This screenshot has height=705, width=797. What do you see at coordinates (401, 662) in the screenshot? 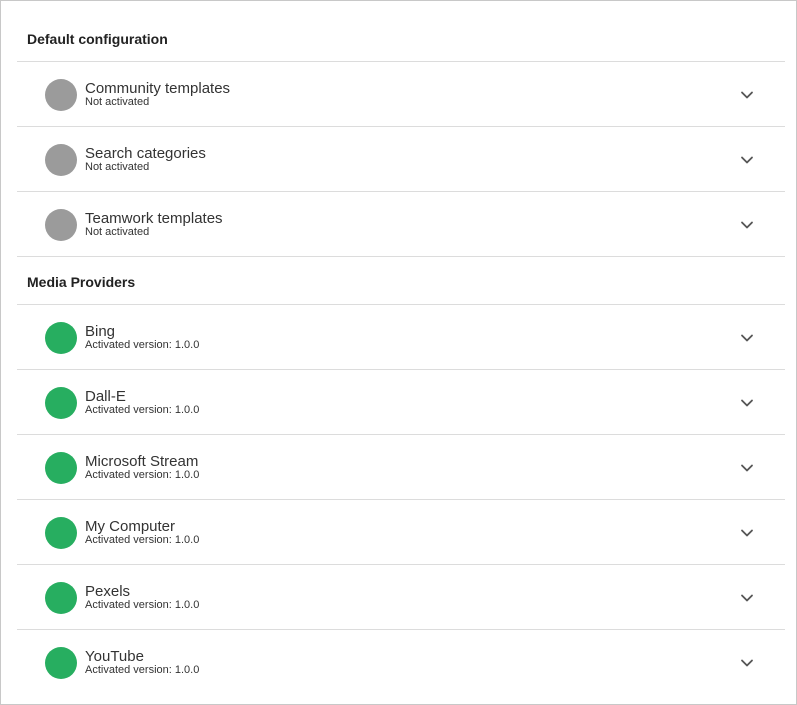
I see `item-row: YouTube Activated version: 1.0.0` at bounding box center [401, 662].